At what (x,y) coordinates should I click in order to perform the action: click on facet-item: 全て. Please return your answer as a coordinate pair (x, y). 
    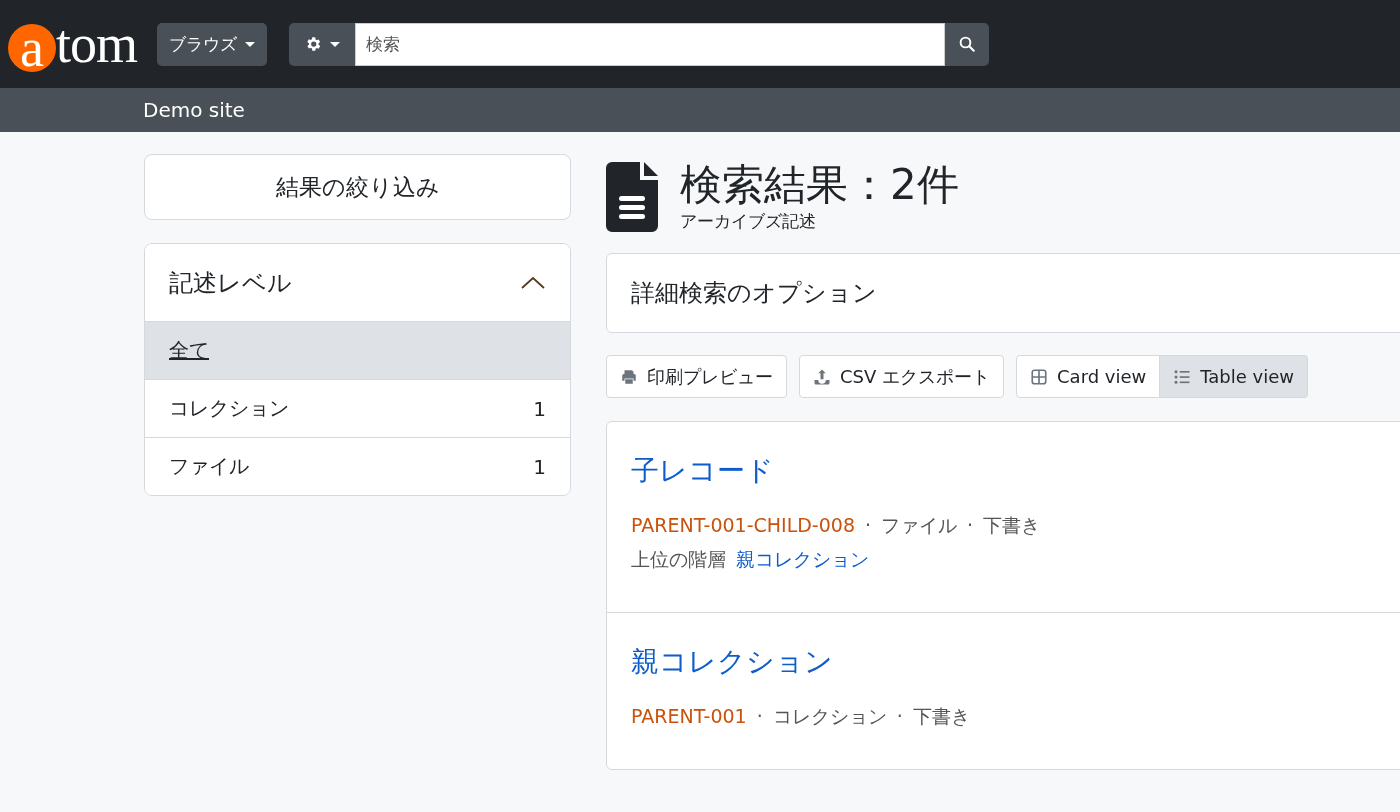
    Looking at the image, I should click on (357, 351).